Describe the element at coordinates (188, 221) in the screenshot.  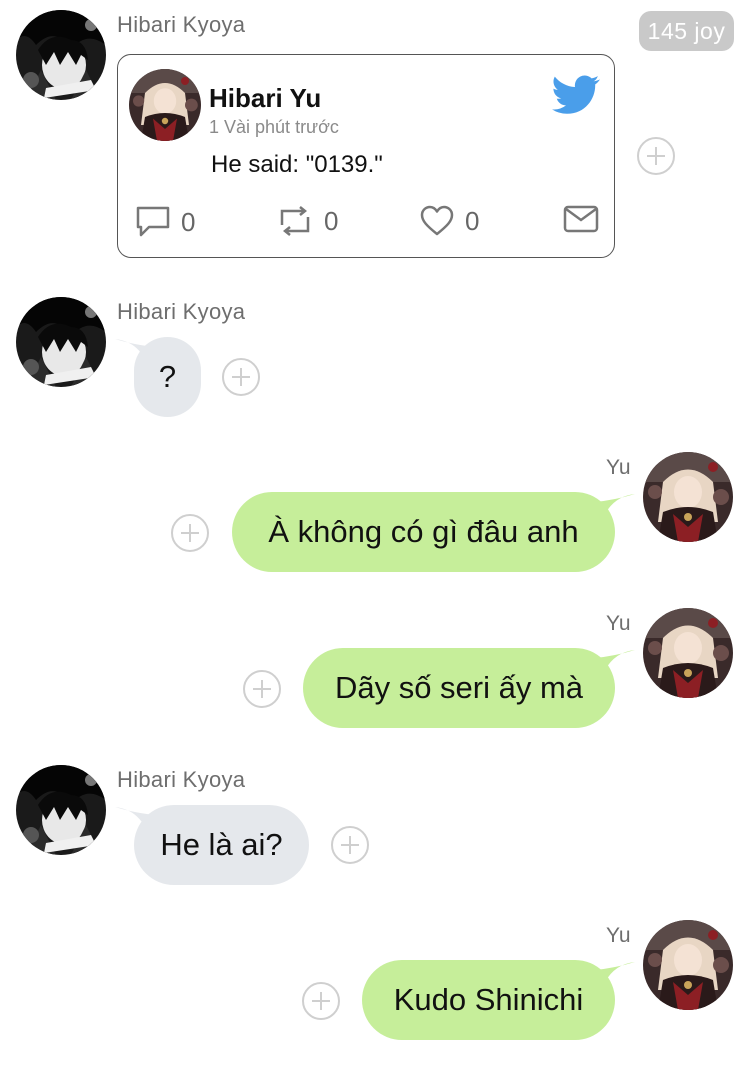
I see `tweet-reply-count: 0` at that location.